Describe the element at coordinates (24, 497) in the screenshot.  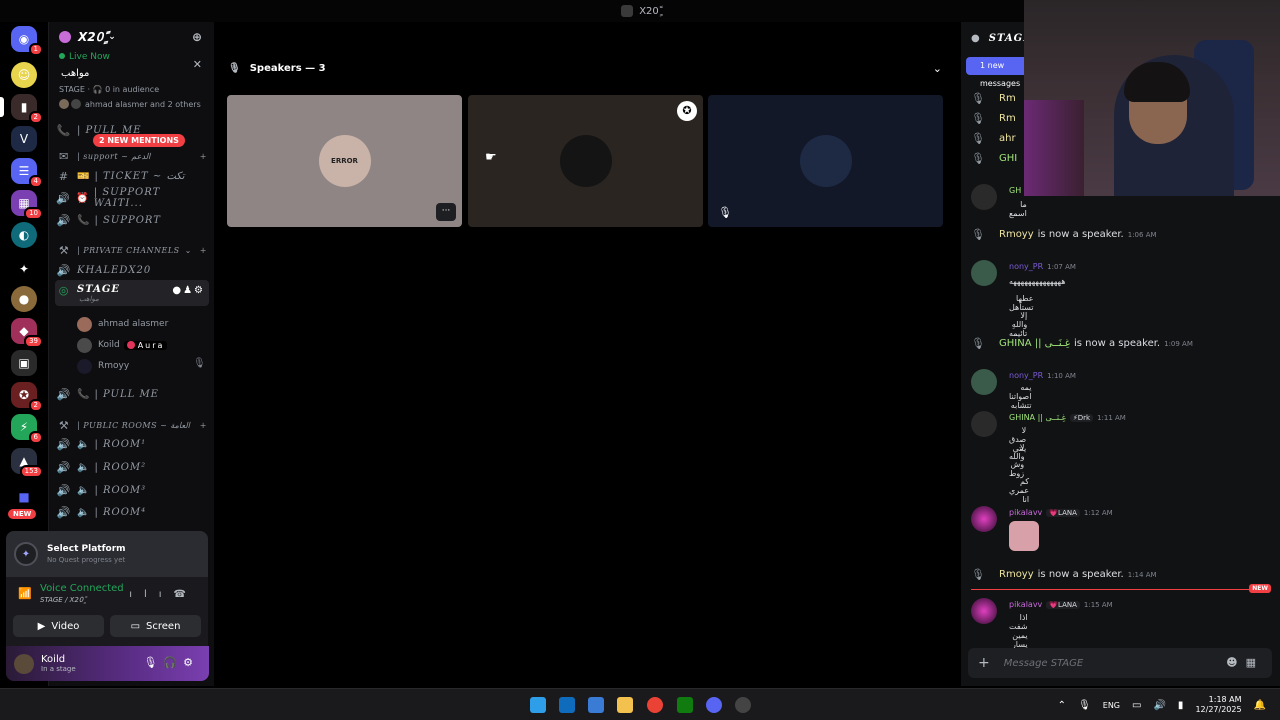
I see `folder-icon: ■` at that location.